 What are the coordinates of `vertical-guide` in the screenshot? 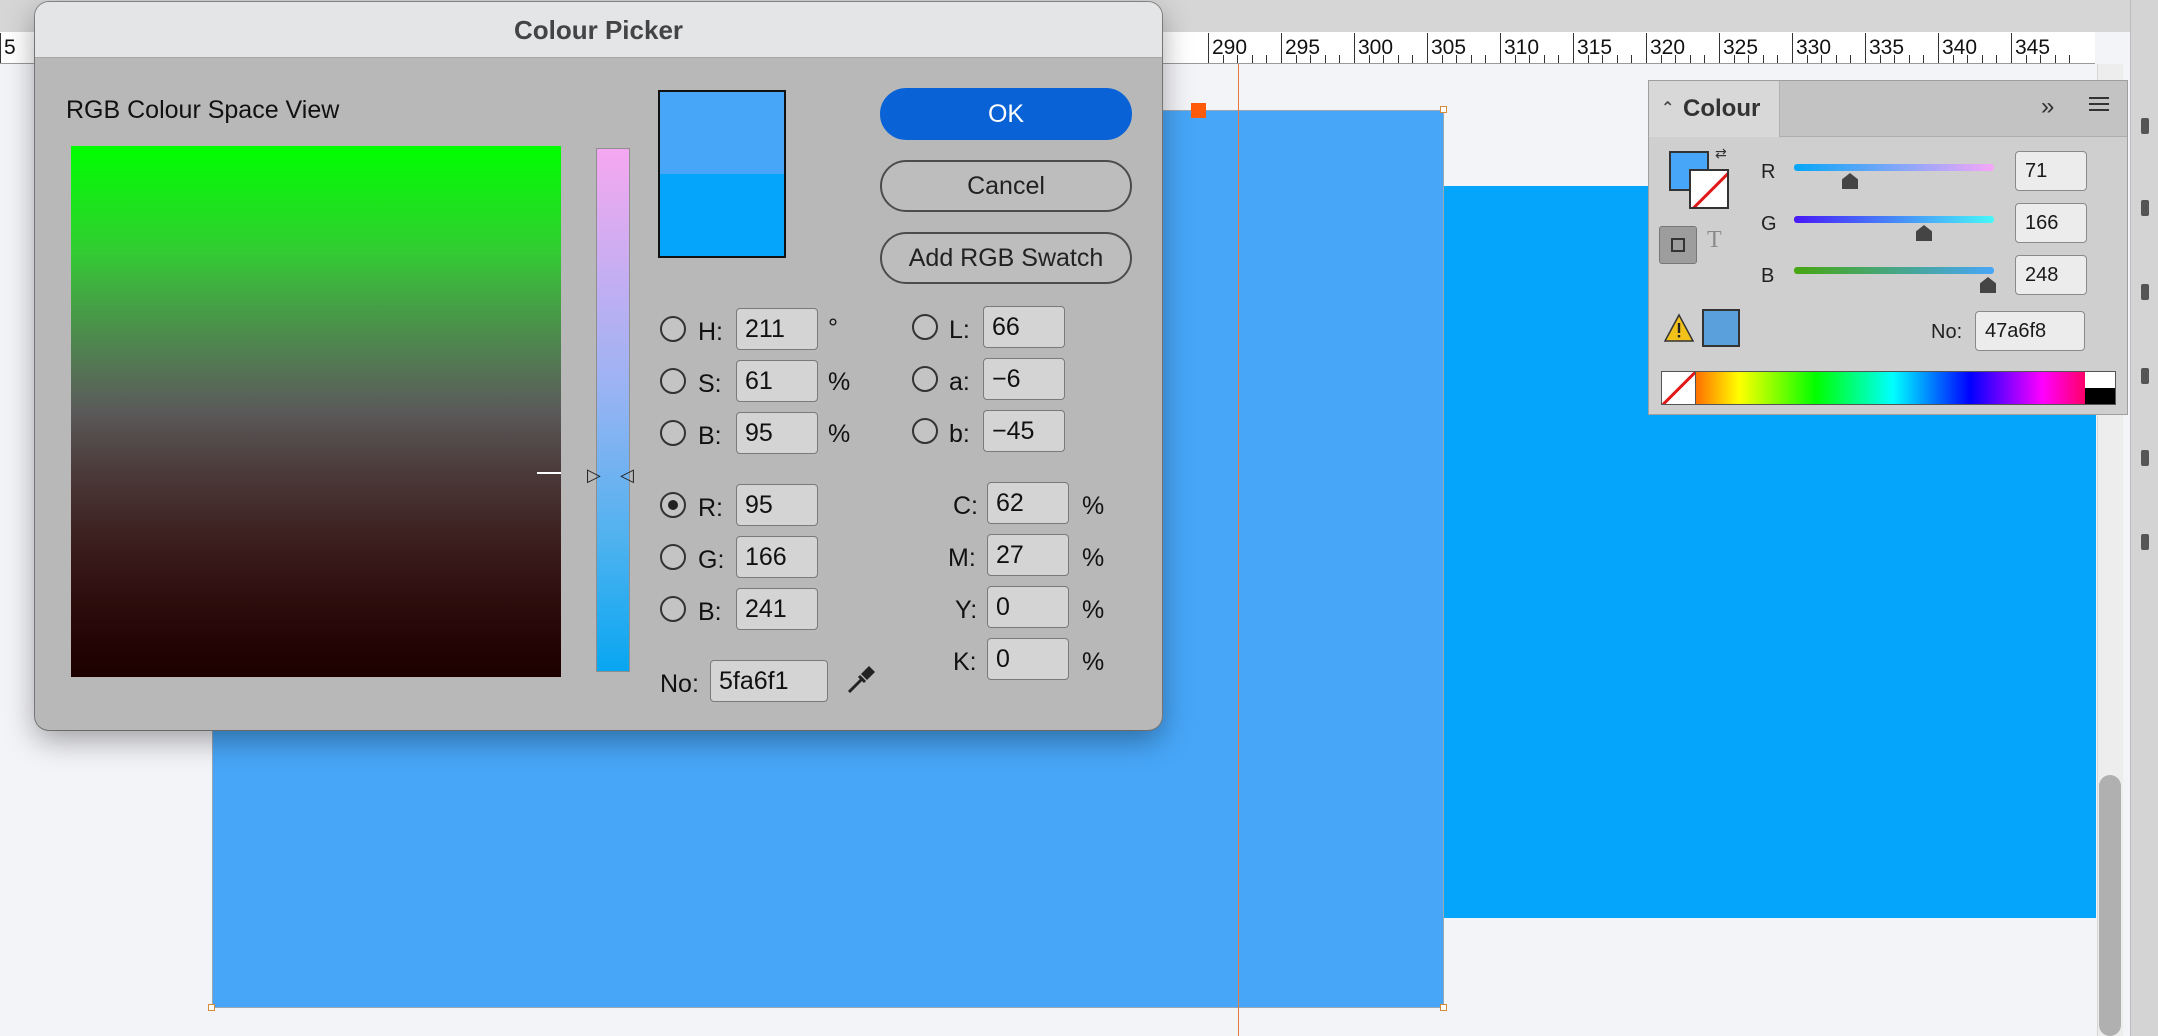 It's located at (1238, 550).